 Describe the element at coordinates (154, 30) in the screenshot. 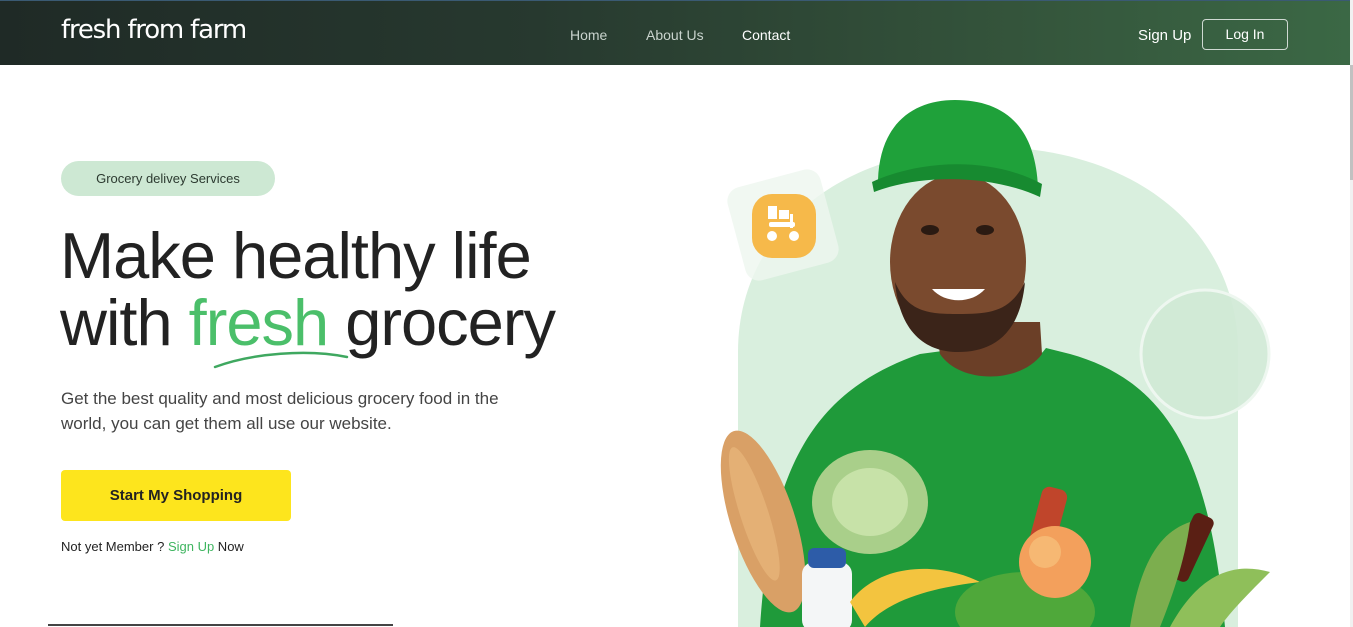

I see `brand-logo: fresh from farm` at that location.